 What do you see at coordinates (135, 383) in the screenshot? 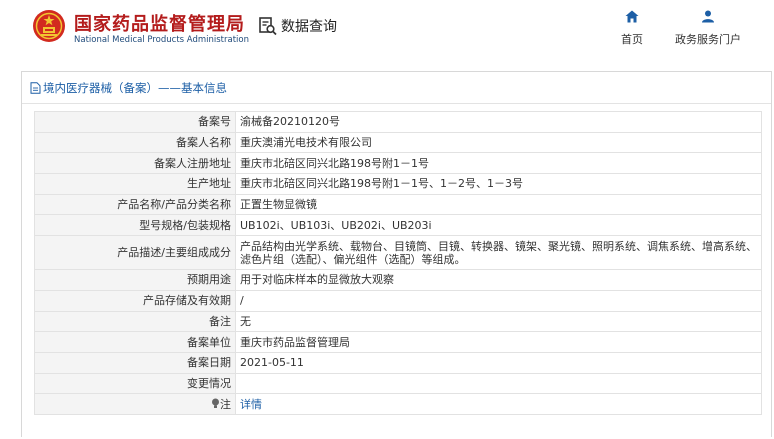
I see `row-label: 变更情况` at bounding box center [135, 383].